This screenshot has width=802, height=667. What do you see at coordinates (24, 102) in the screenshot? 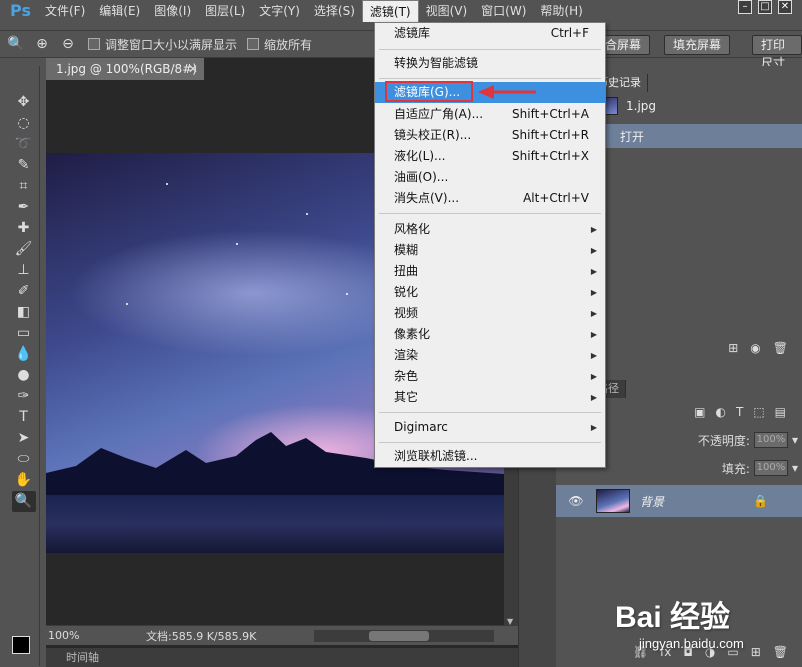
I see `move-tool-icon: ✥` at bounding box center [24, 102].